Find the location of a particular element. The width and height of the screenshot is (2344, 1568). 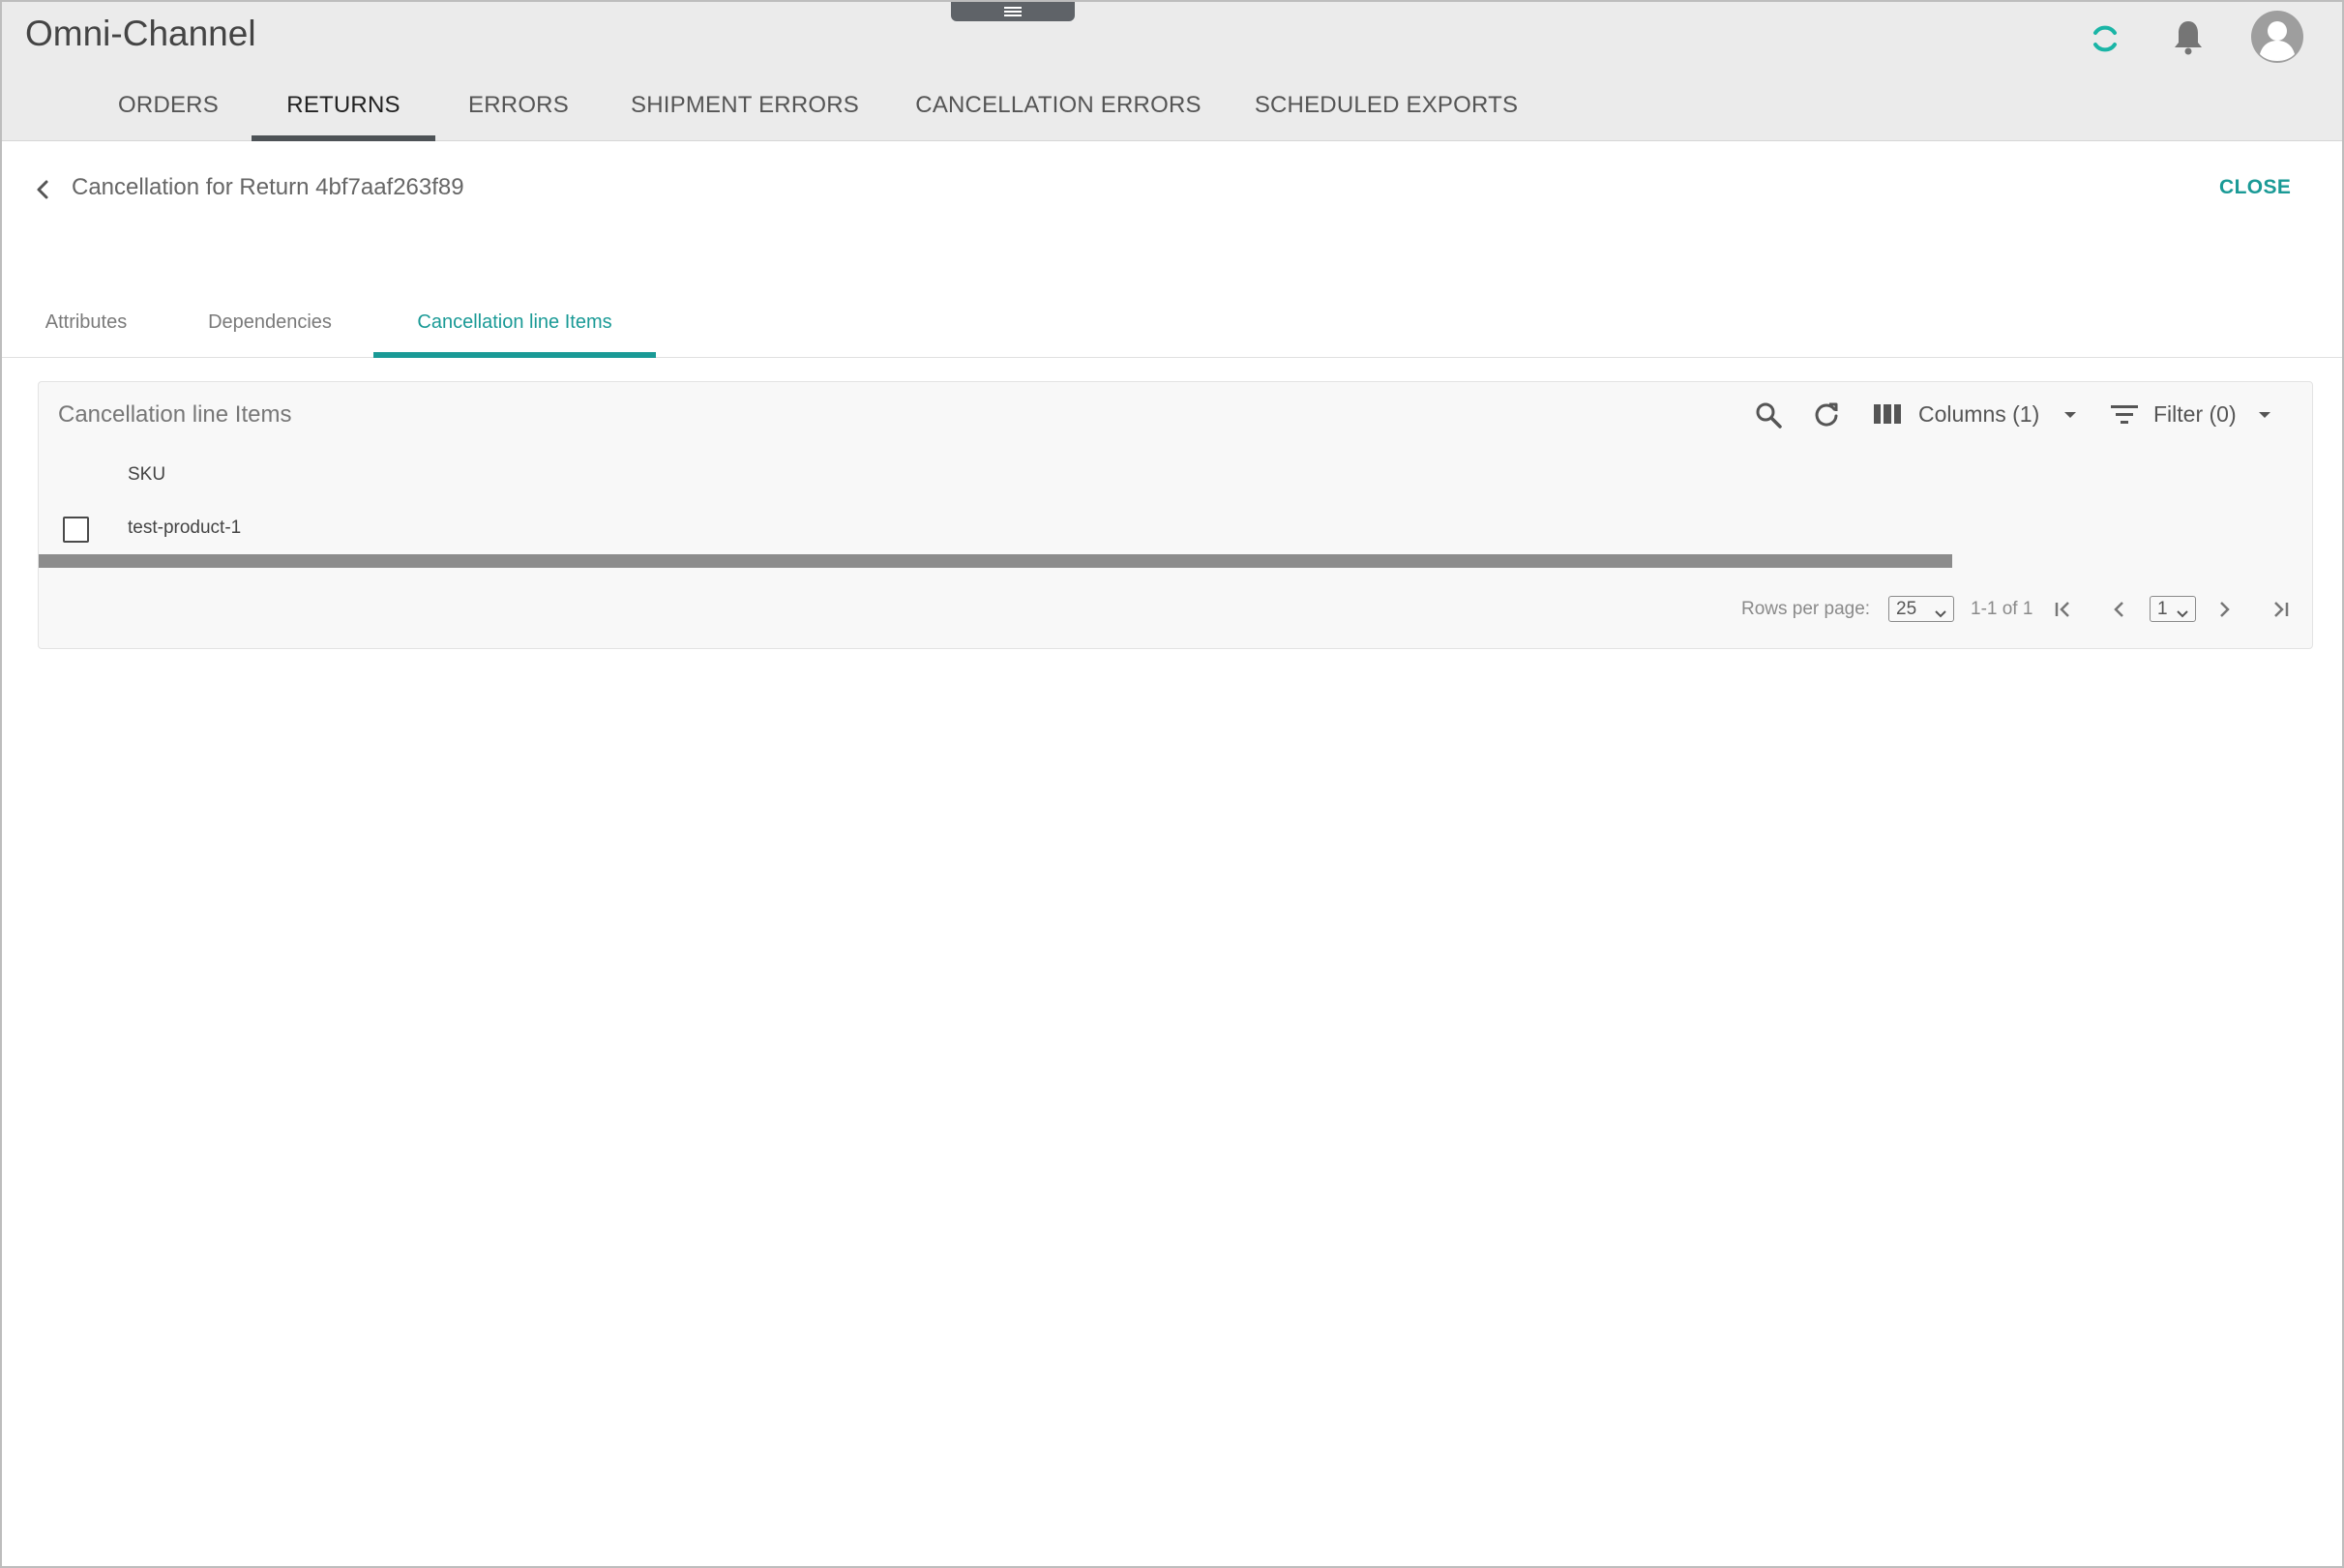

page-select: 1 is located at coordinates (2173, 609).